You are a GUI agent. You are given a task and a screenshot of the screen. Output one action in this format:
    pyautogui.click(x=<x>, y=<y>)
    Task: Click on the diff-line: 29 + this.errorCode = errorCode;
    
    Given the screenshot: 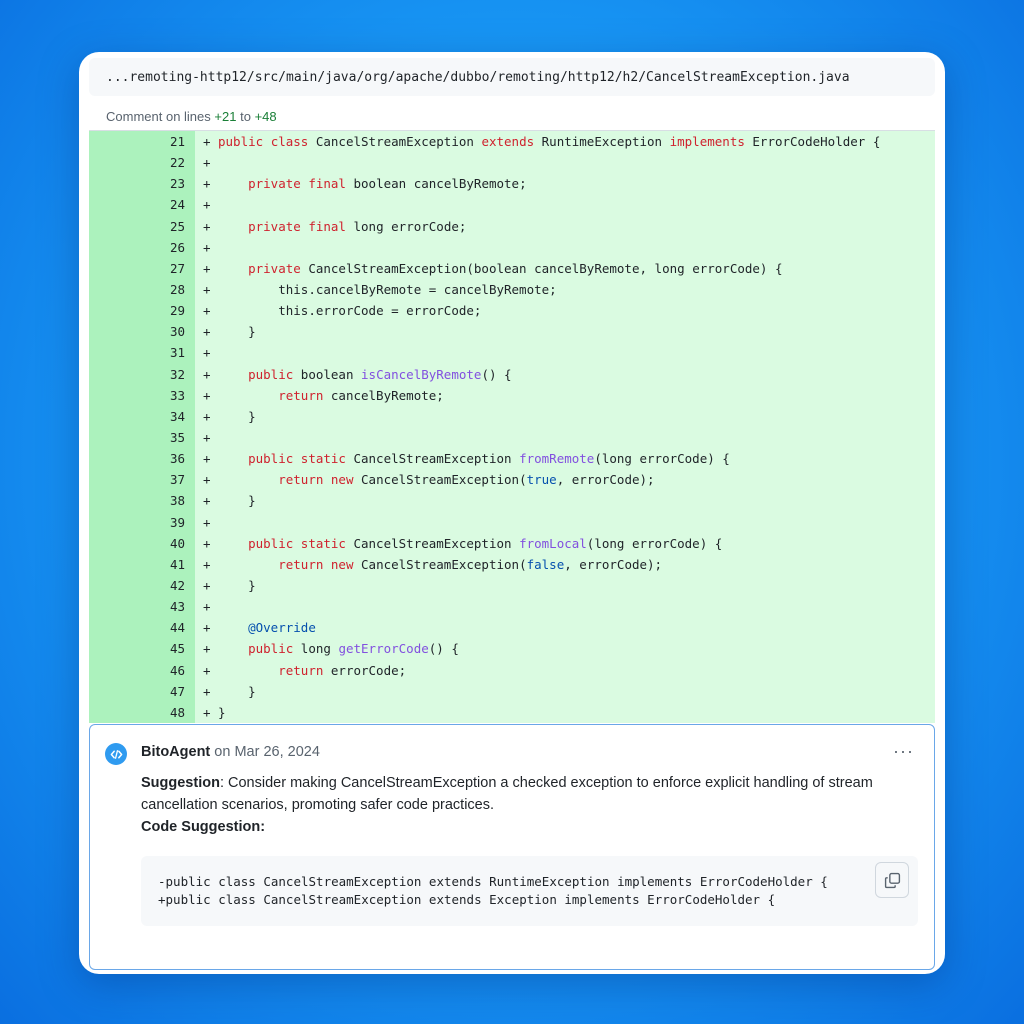 What is the action you would take?
    pyautogui.click(x=512, y=310)
    